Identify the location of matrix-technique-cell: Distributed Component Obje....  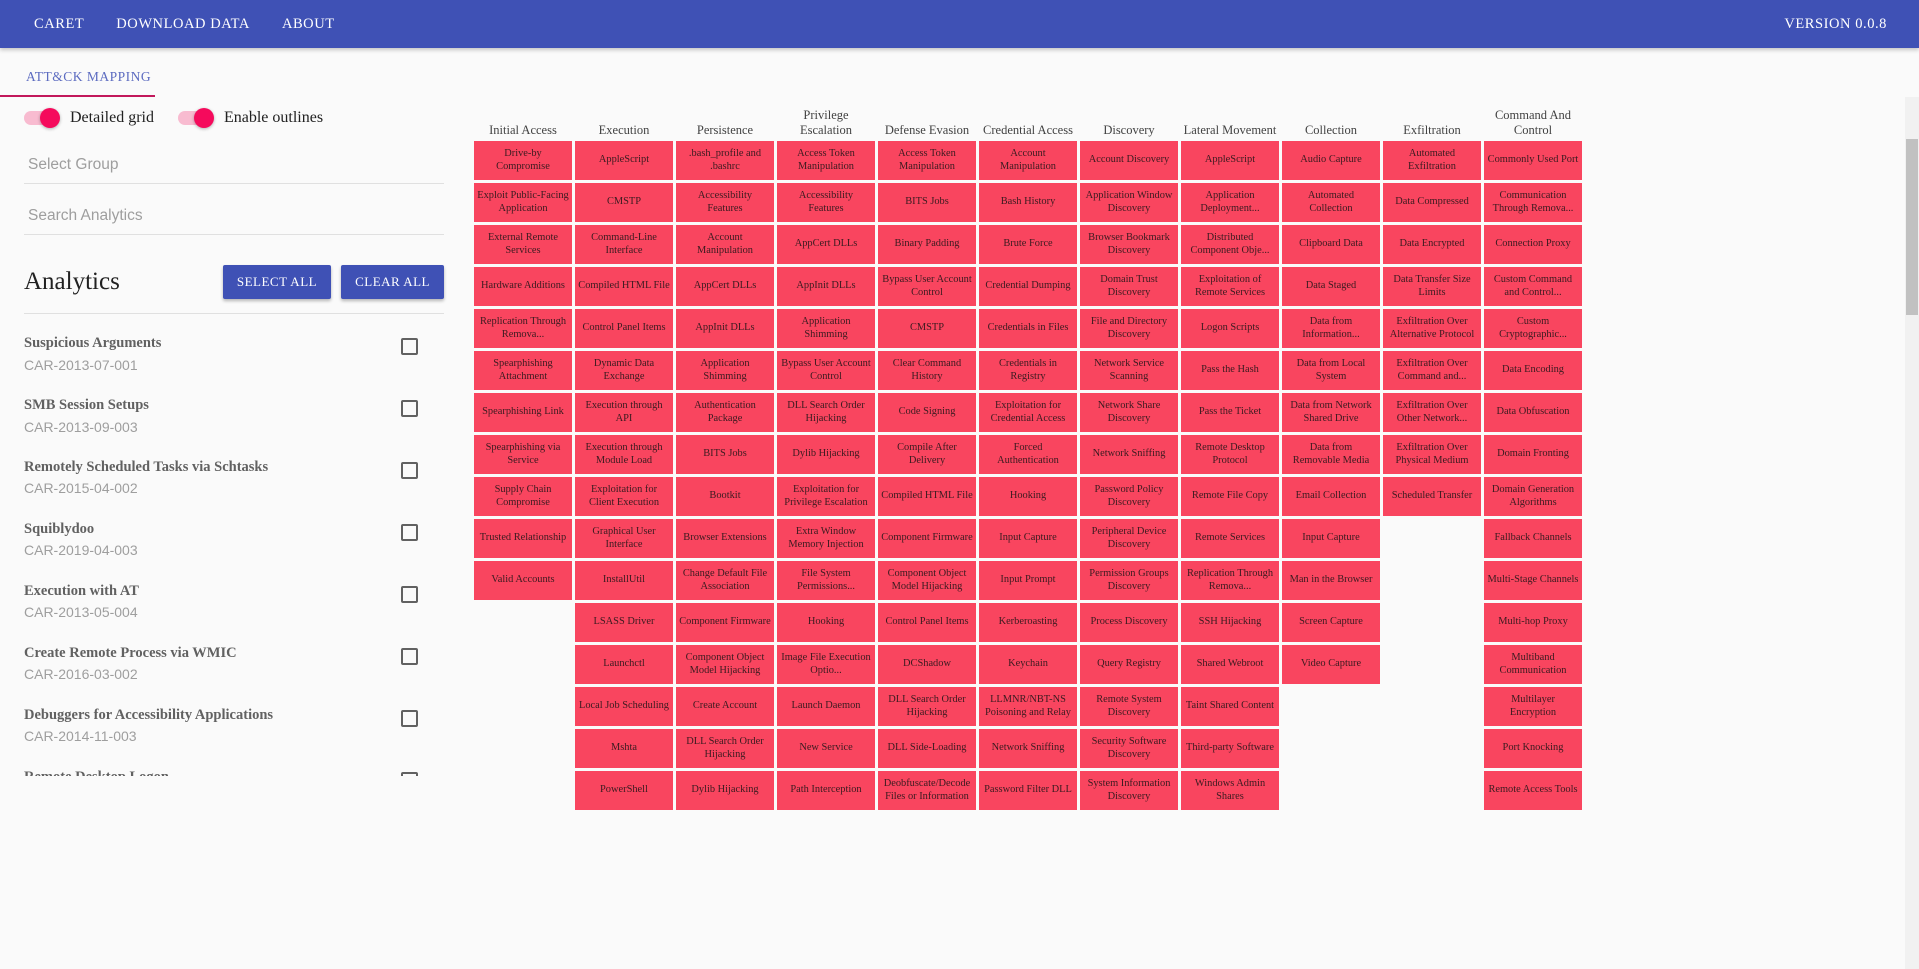
(1230, 244).